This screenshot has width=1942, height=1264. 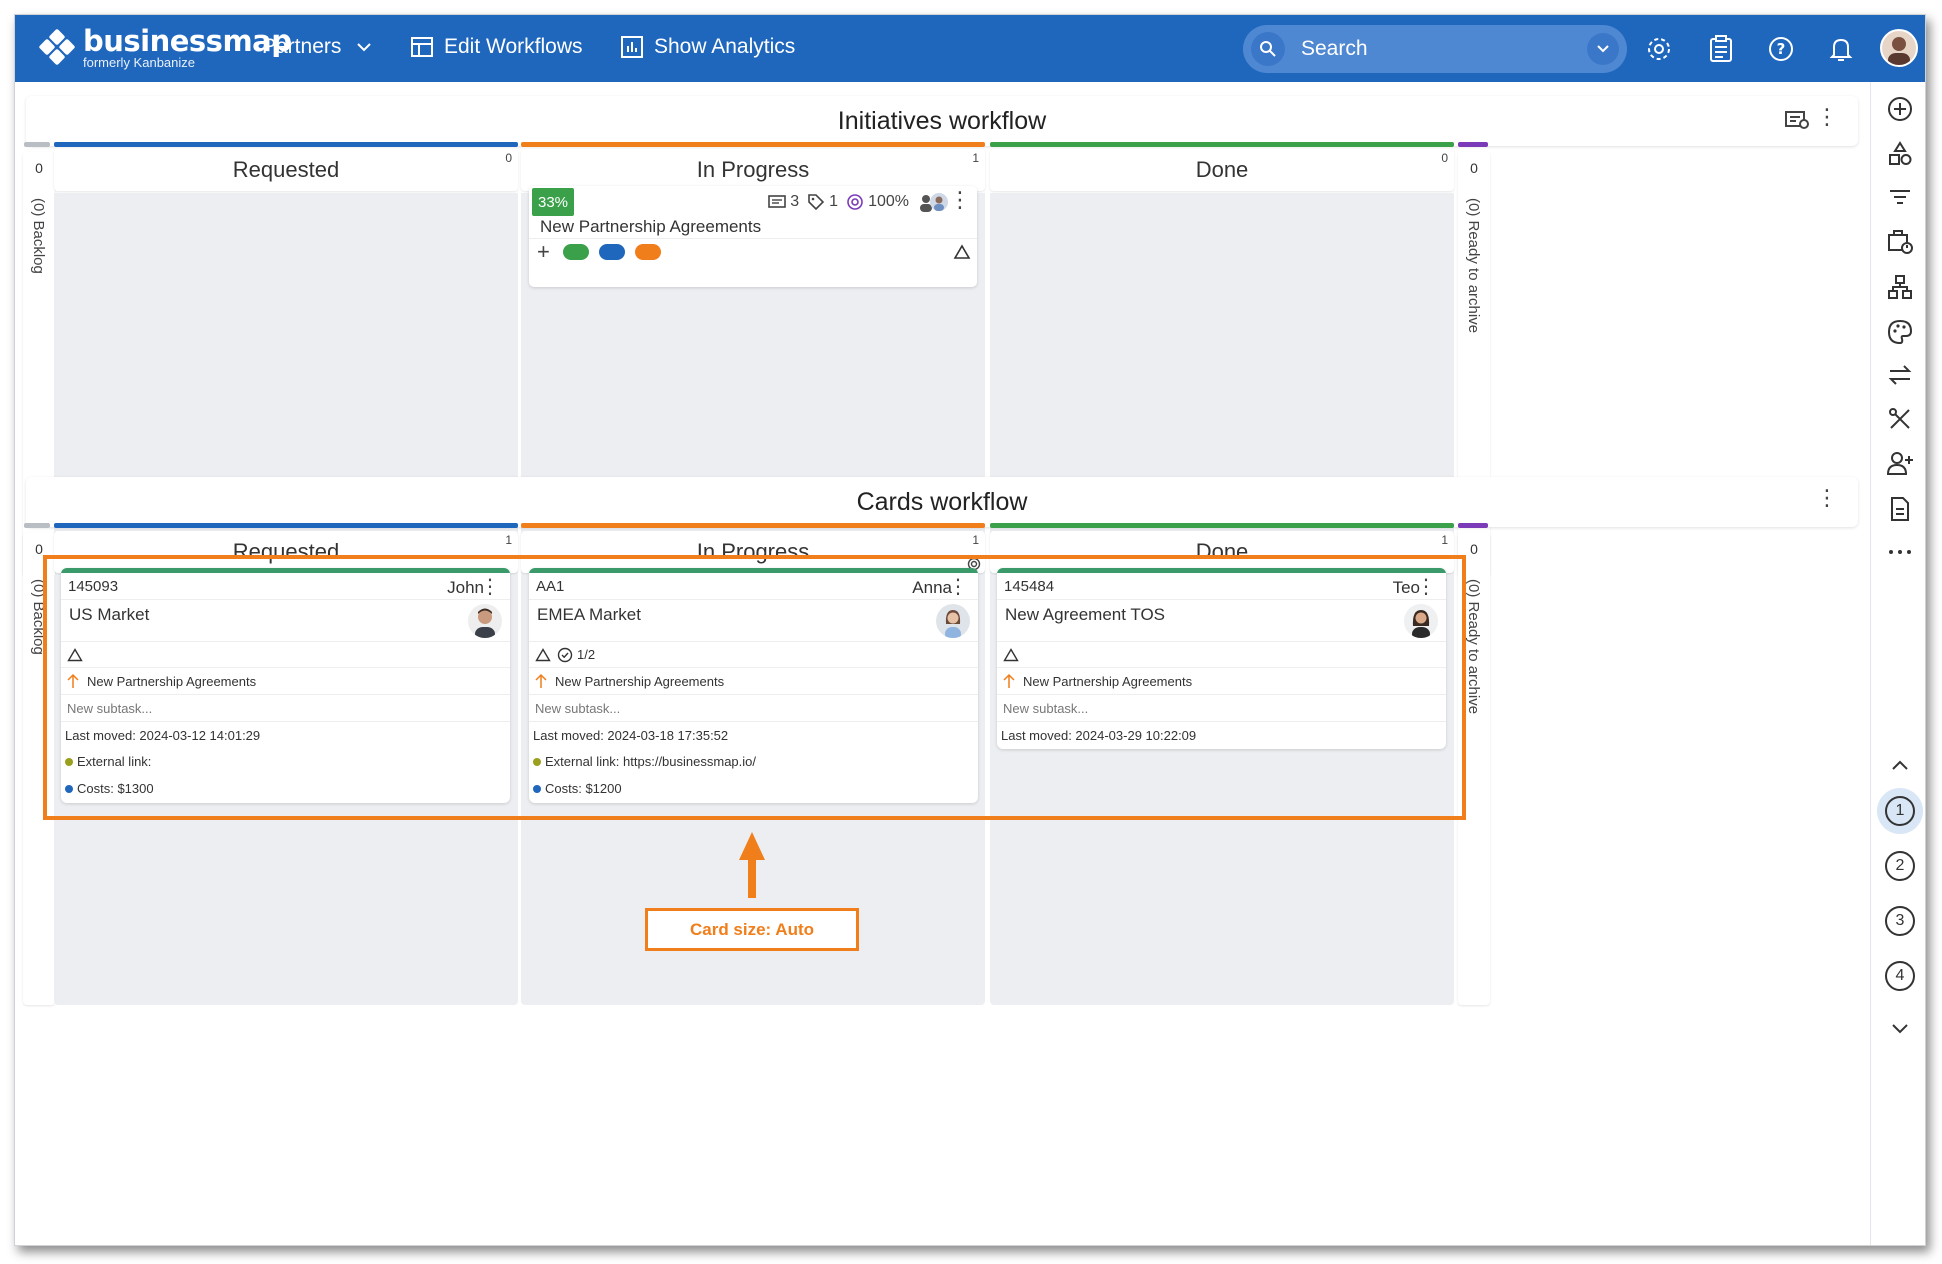 What do you see at coordinates (612, 252) in the screenshot?
I see `child-pill-blue` at bounding box center [612, 252].